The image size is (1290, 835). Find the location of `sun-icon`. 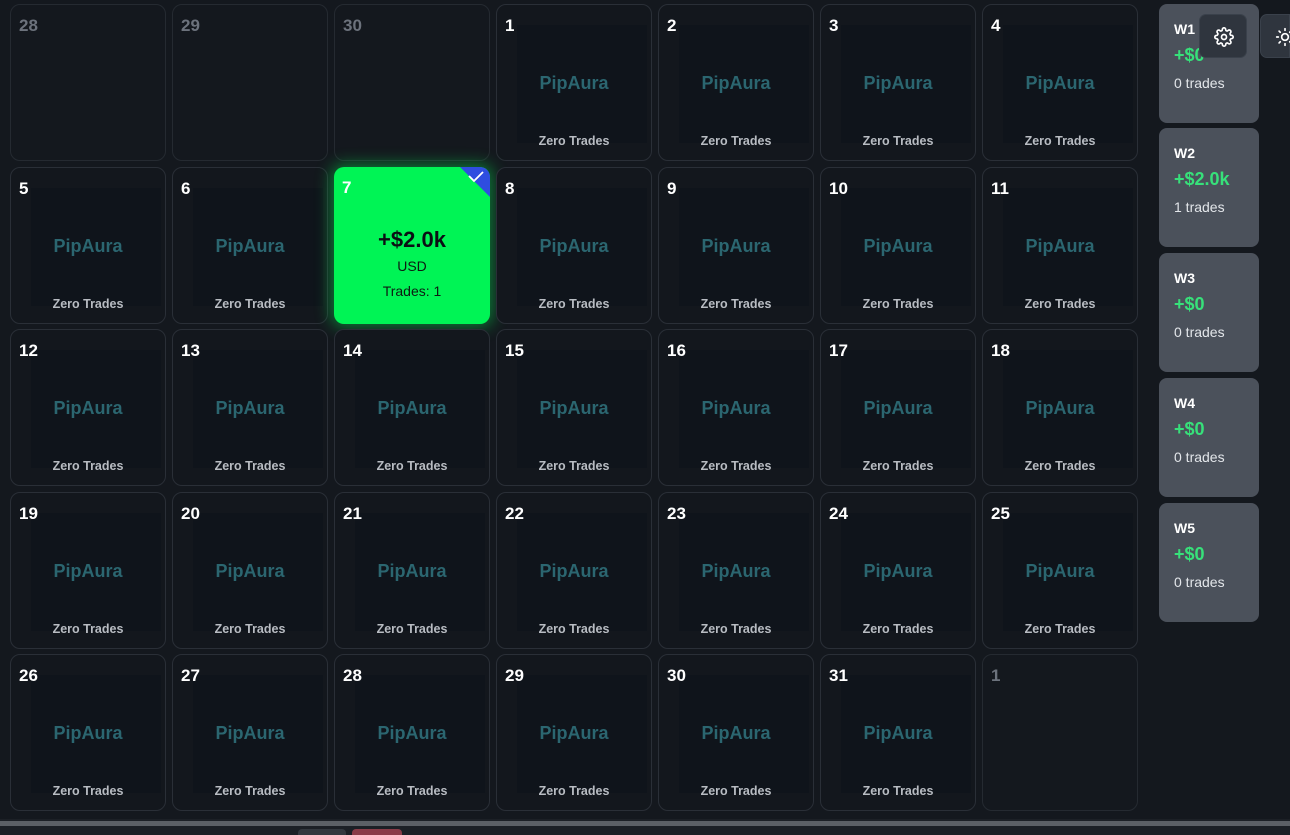

sun-icon is located at coordinates (1282, 37).